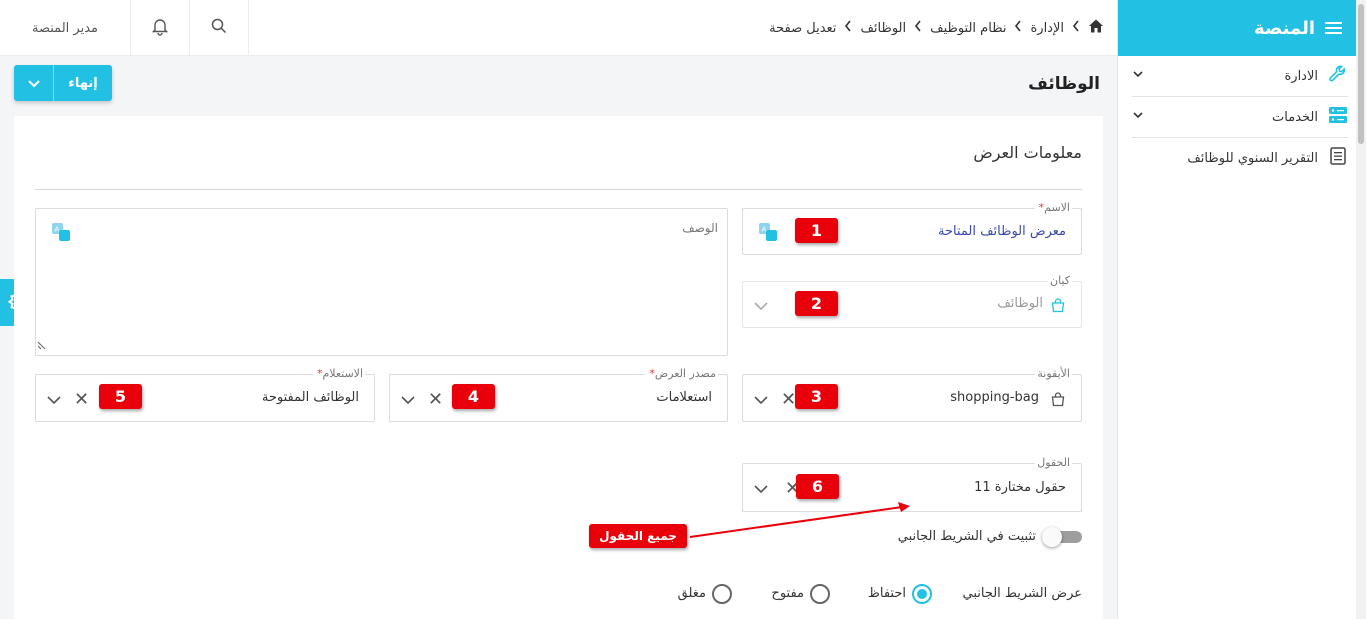 Image resolution: width=1366 pixels, height=619 pixels. What do you see at coordinates (685, 373) in the screenshot?
I see `display-source-label-text: مصدر العرض` at bounding box center [685, 373].